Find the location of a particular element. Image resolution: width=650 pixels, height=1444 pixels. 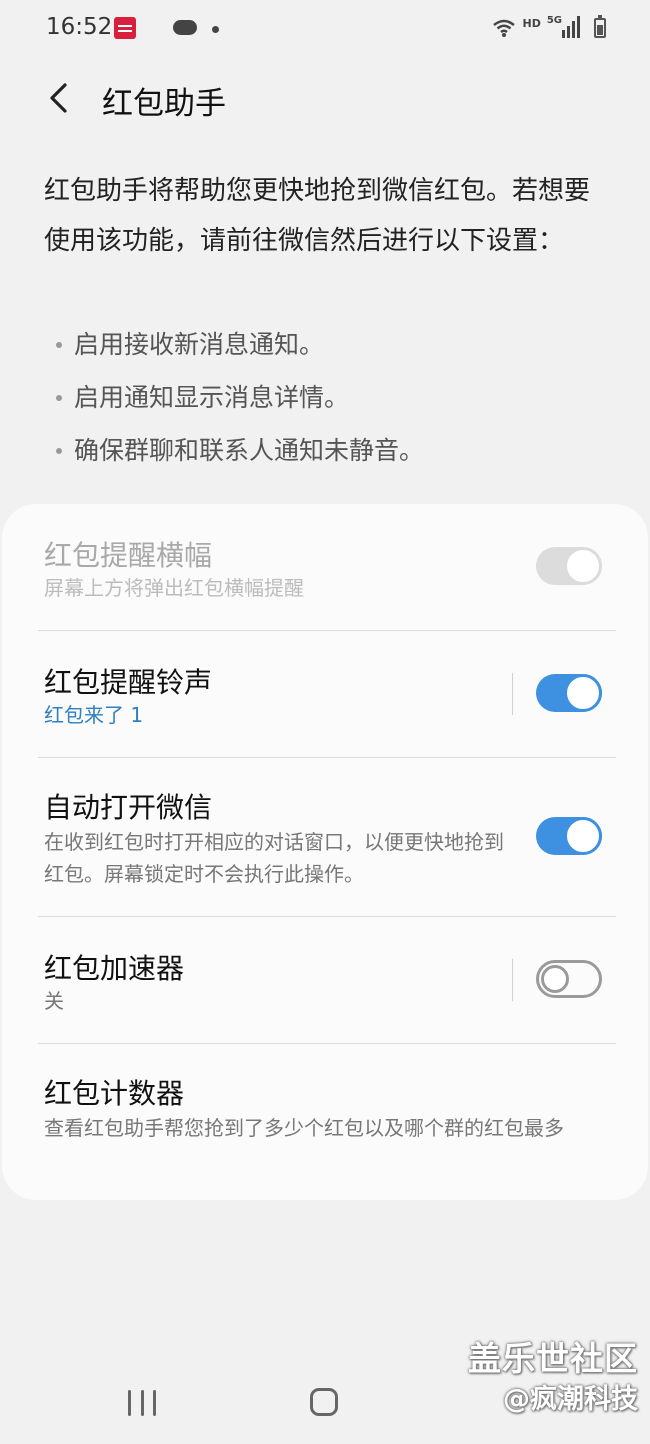

home-button is located at coordinates (324, 1402).